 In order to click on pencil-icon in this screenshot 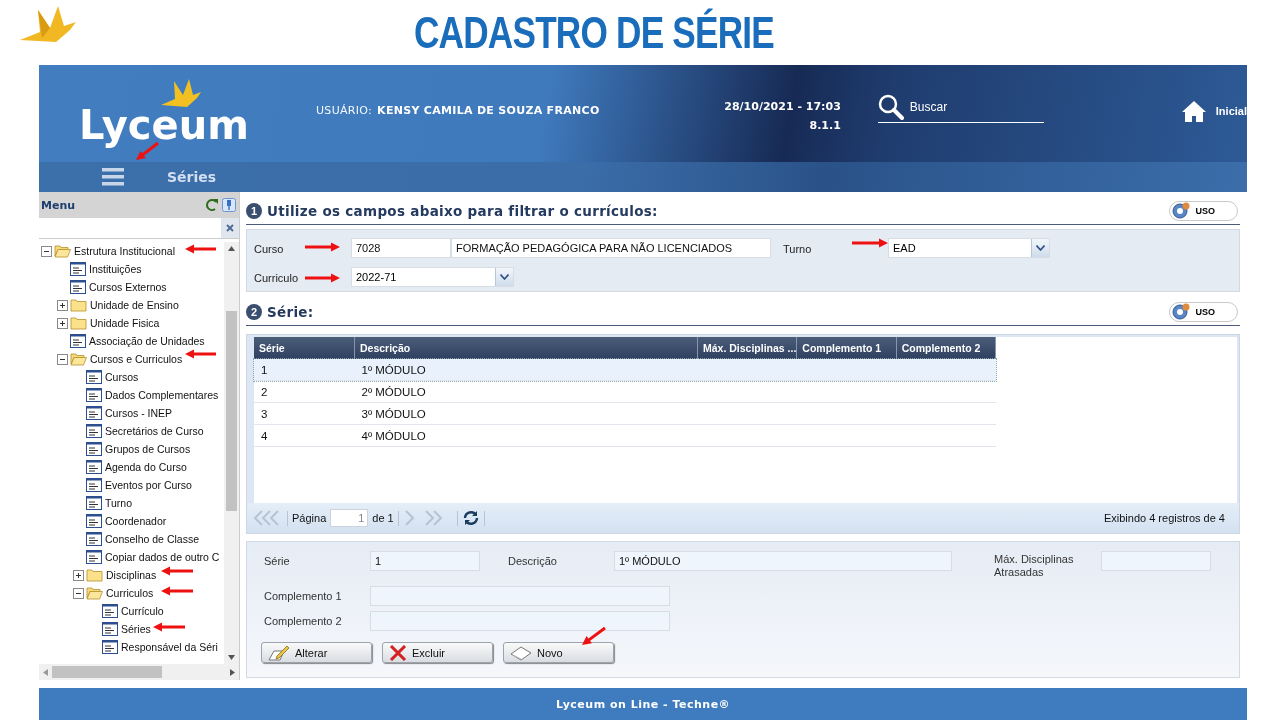, I will do `click(279, 652)`.